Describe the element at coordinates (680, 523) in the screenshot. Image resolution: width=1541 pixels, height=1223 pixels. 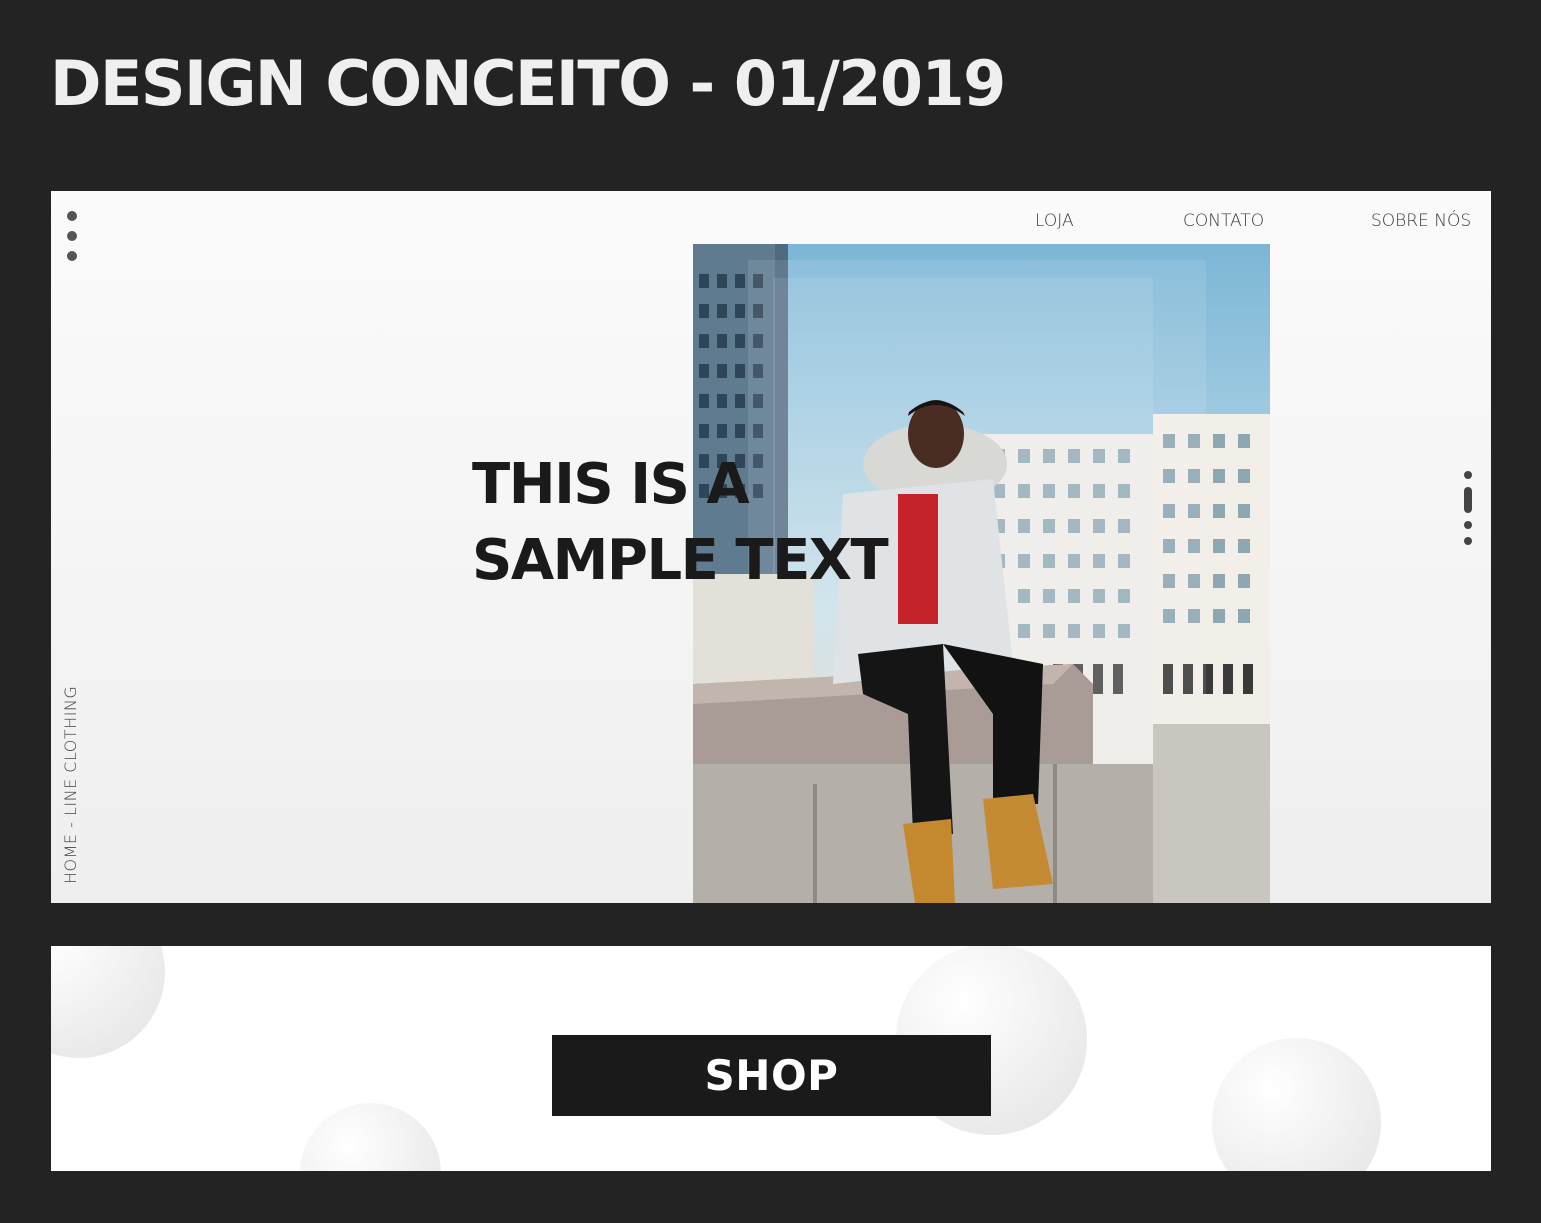
I see `hero-headline: THIS IS A SAMPLE TEXT` at that location.